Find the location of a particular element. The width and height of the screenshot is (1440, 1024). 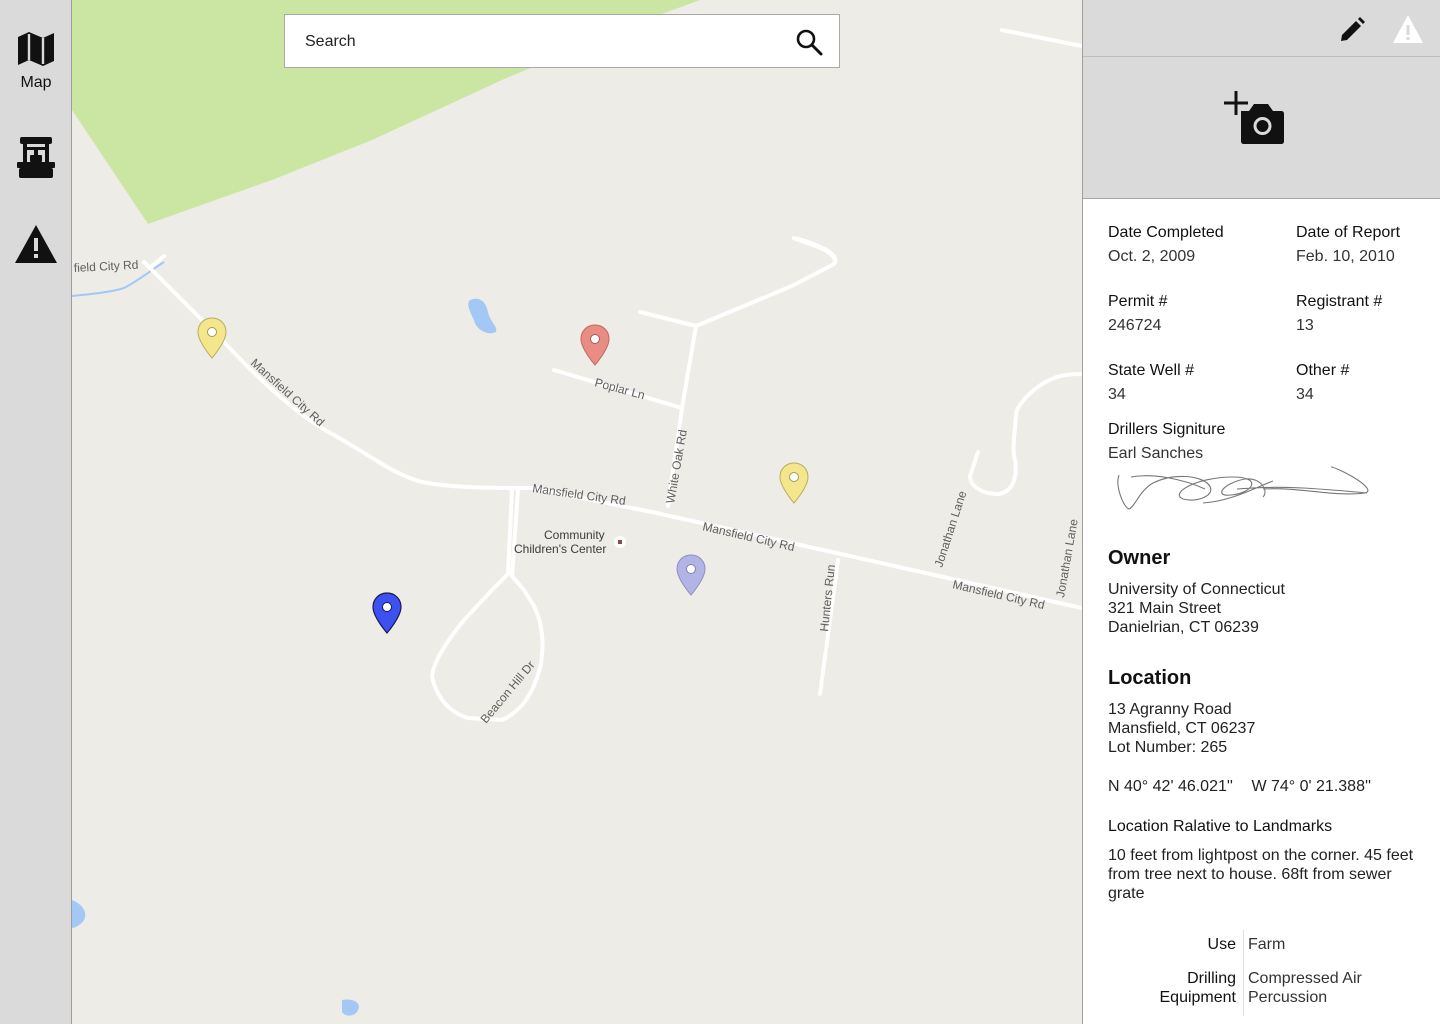

other-value: 34 is located at coordinates (1305, 394).